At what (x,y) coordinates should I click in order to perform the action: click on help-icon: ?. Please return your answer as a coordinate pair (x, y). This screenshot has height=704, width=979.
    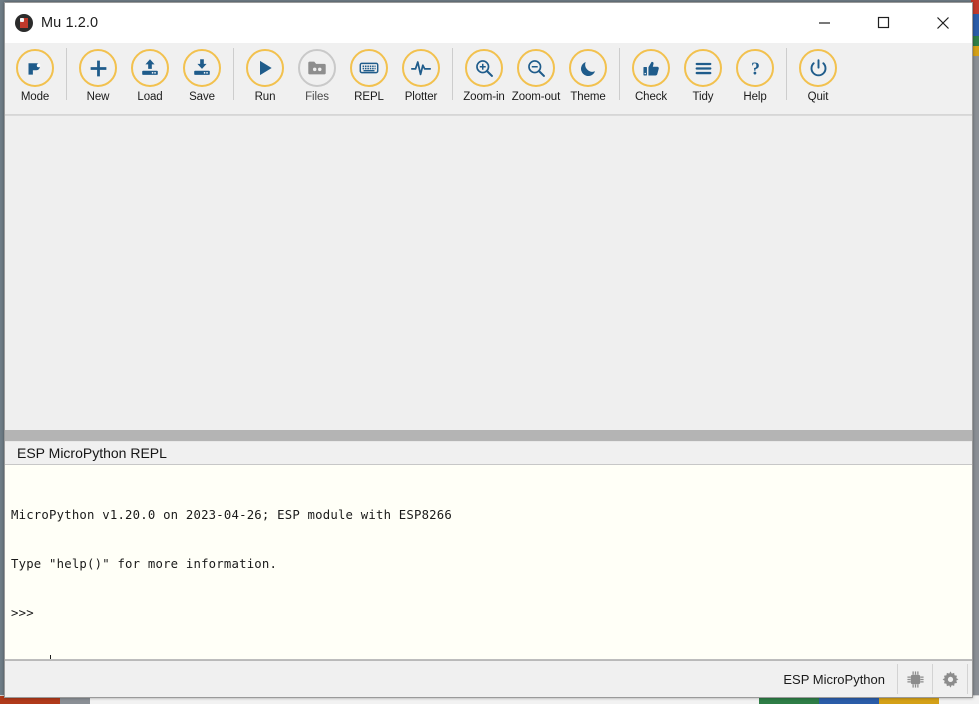
    Looking at the image, I should click on (755, 68).